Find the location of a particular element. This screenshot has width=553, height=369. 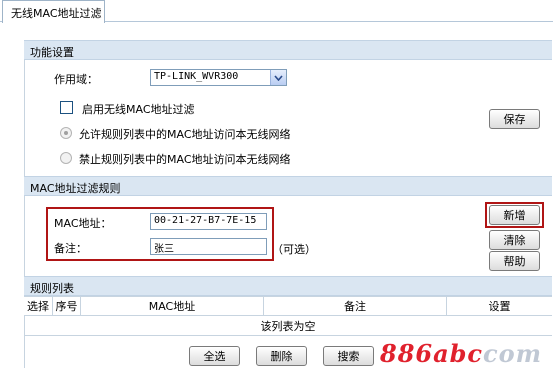

column-settings: 设置 is located at coordinates (499, 306).